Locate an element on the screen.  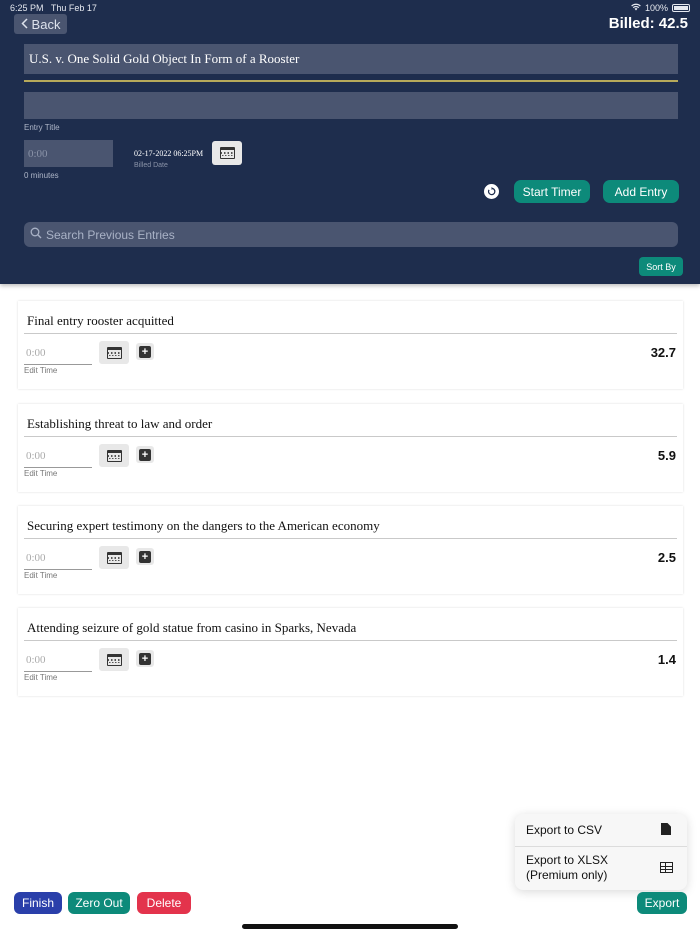
status-bar-right: 100% is located at coordinates (660, 8).